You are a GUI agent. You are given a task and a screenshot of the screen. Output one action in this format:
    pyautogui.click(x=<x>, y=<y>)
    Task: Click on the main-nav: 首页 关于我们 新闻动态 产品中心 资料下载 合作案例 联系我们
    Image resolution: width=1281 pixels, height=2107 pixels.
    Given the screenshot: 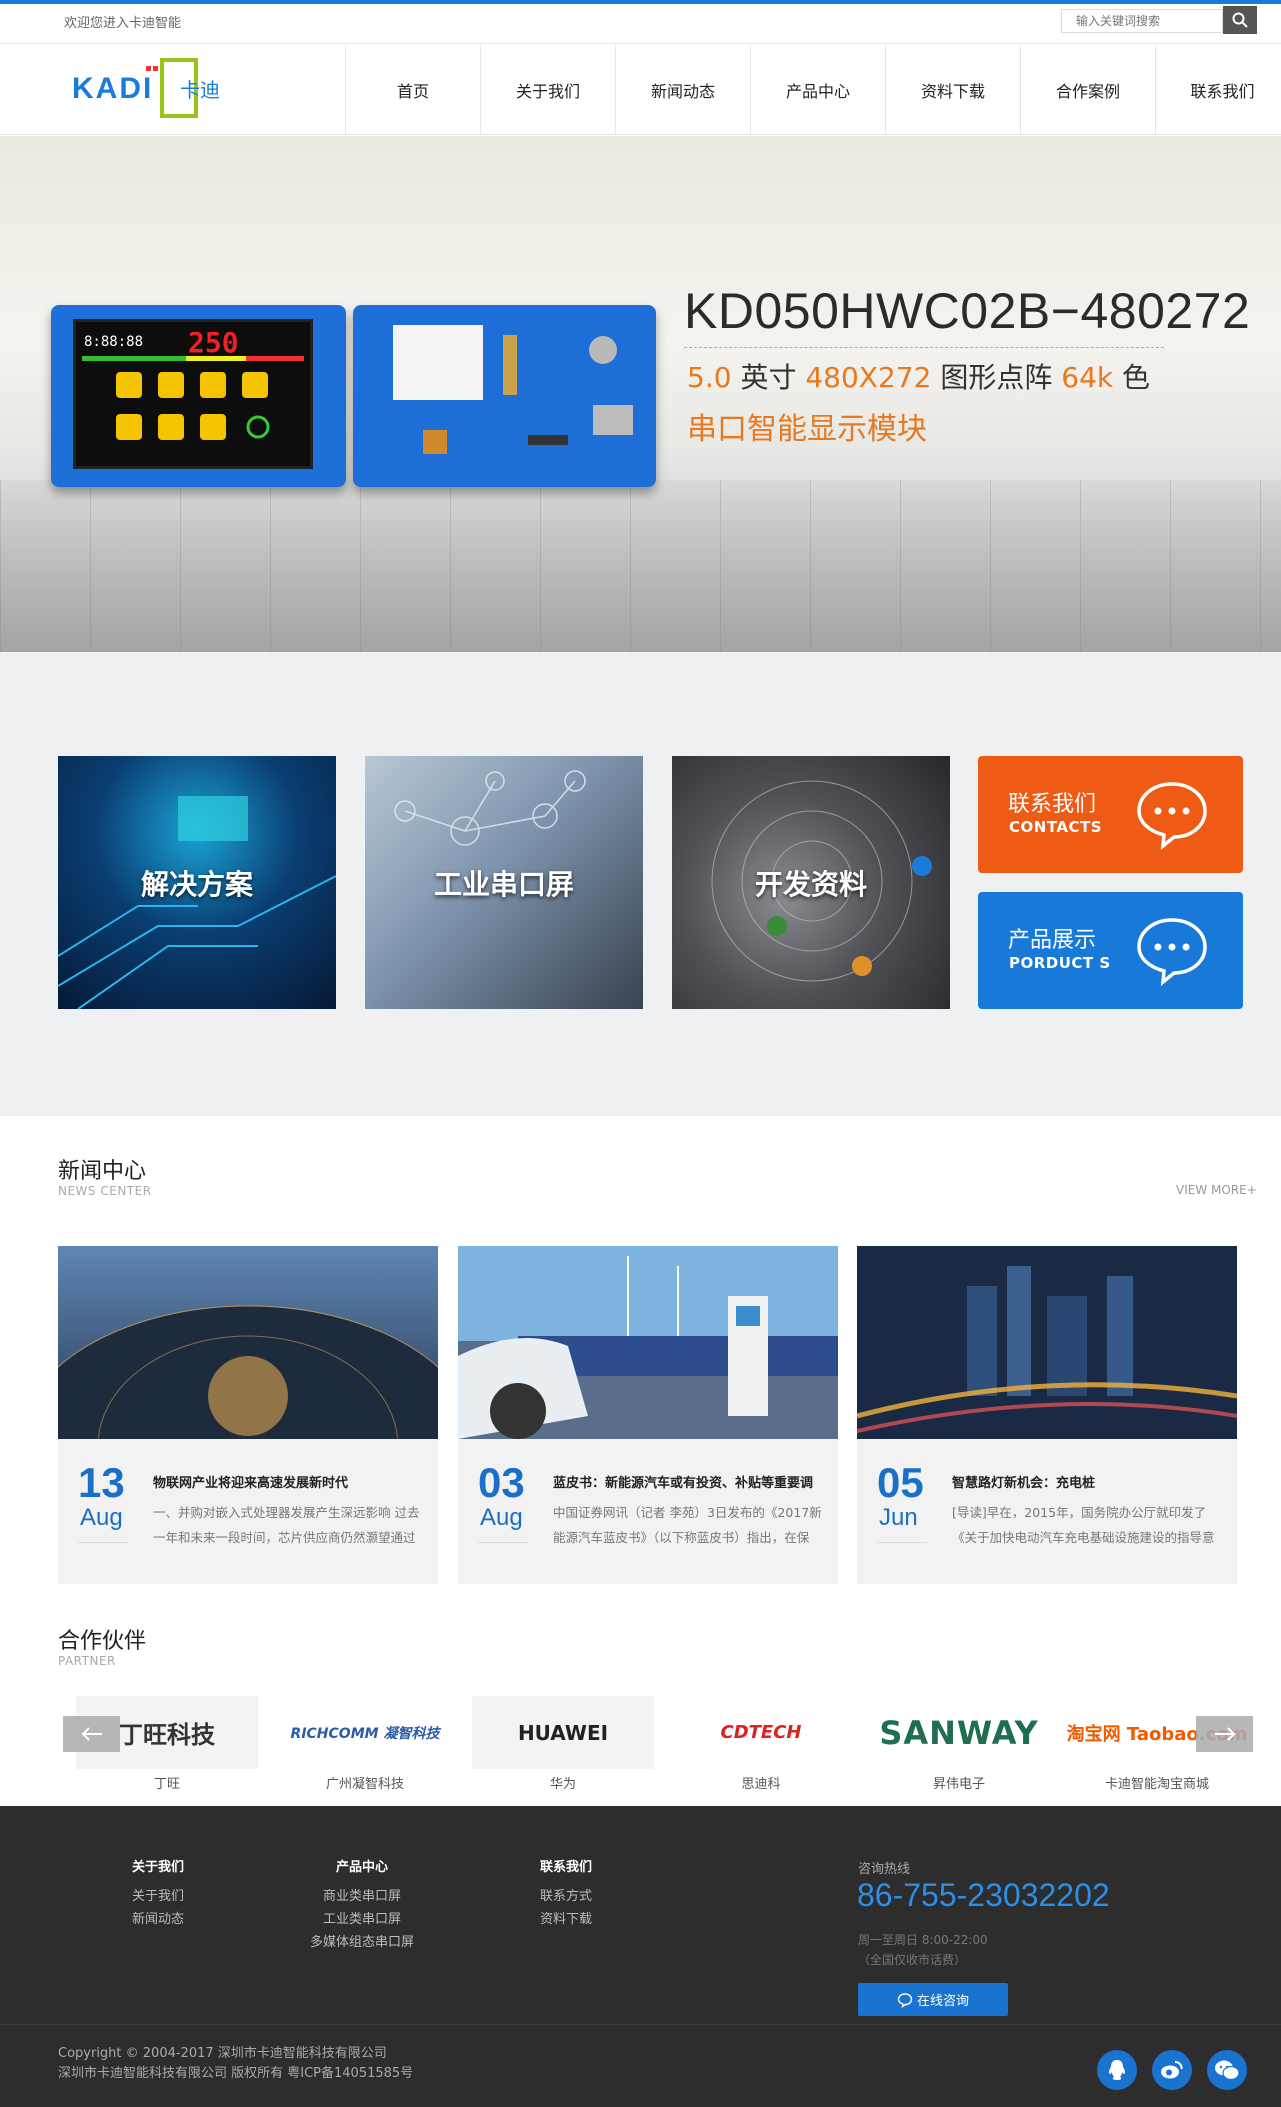 What is the action you would take?
    pyautogui.click(x=813, y=90)
    